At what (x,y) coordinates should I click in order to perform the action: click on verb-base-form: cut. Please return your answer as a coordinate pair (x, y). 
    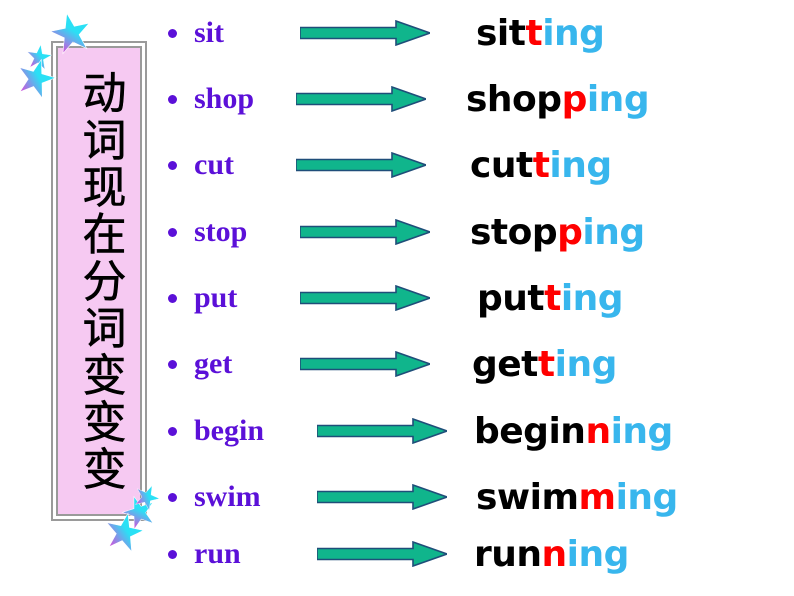
    Looking at the image, I should click on (201, 165).